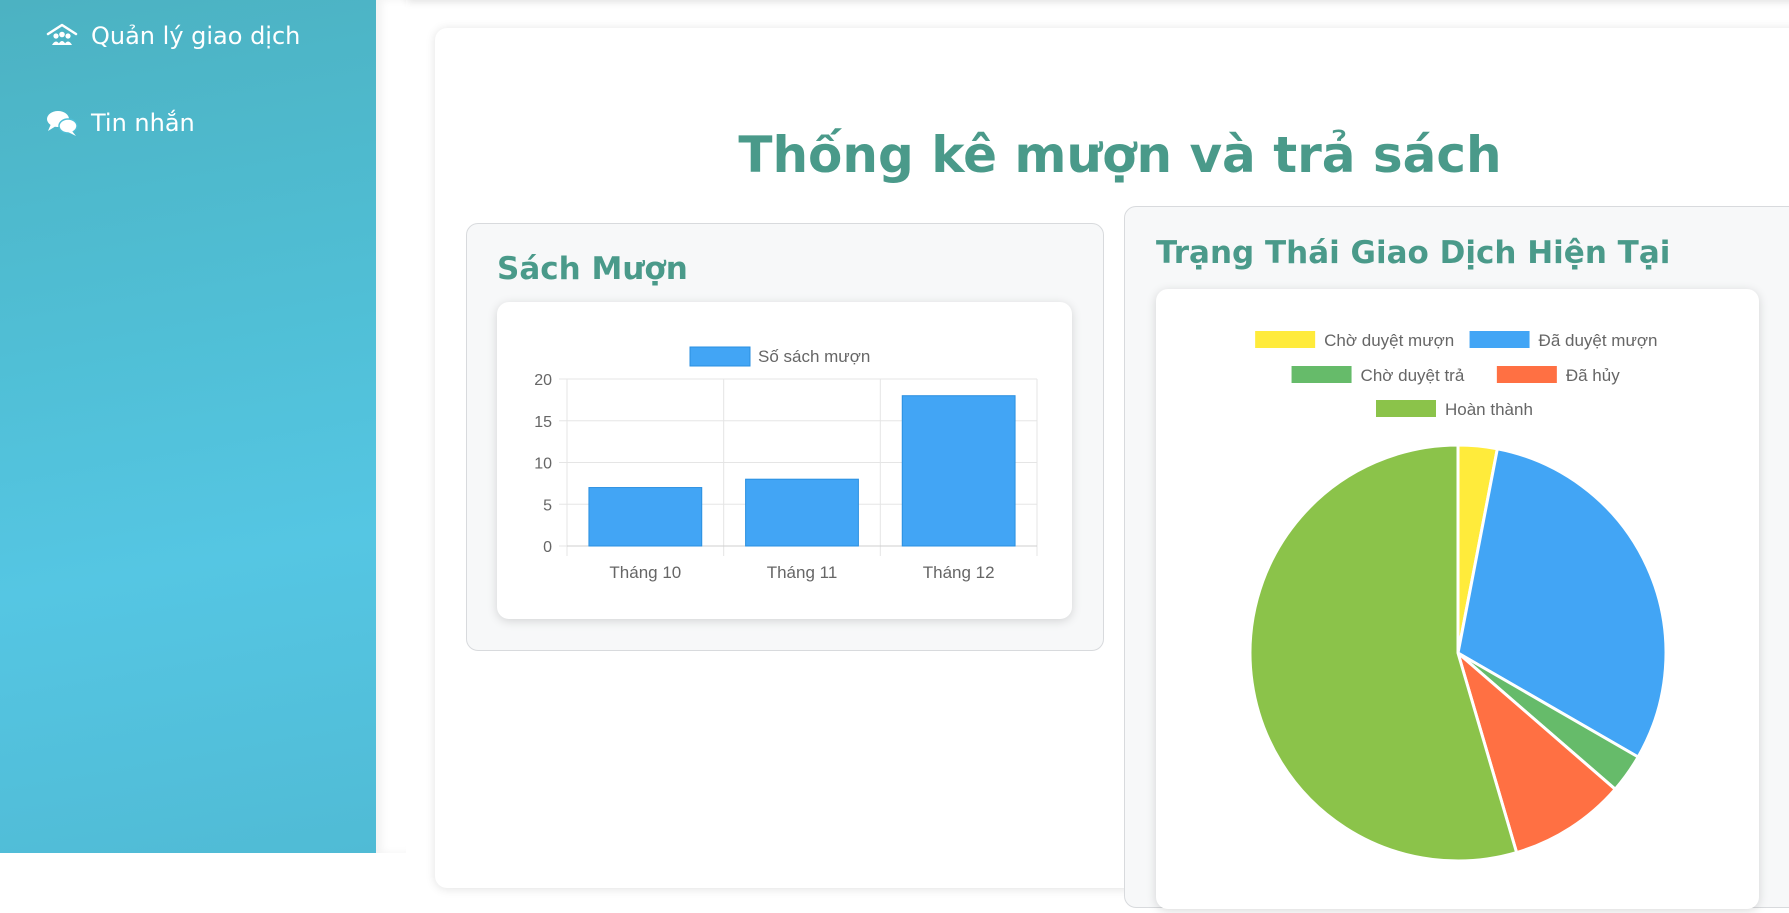 The image size is (1789, 913). I want to click on y-tick-label: 0, so click(547, 547).